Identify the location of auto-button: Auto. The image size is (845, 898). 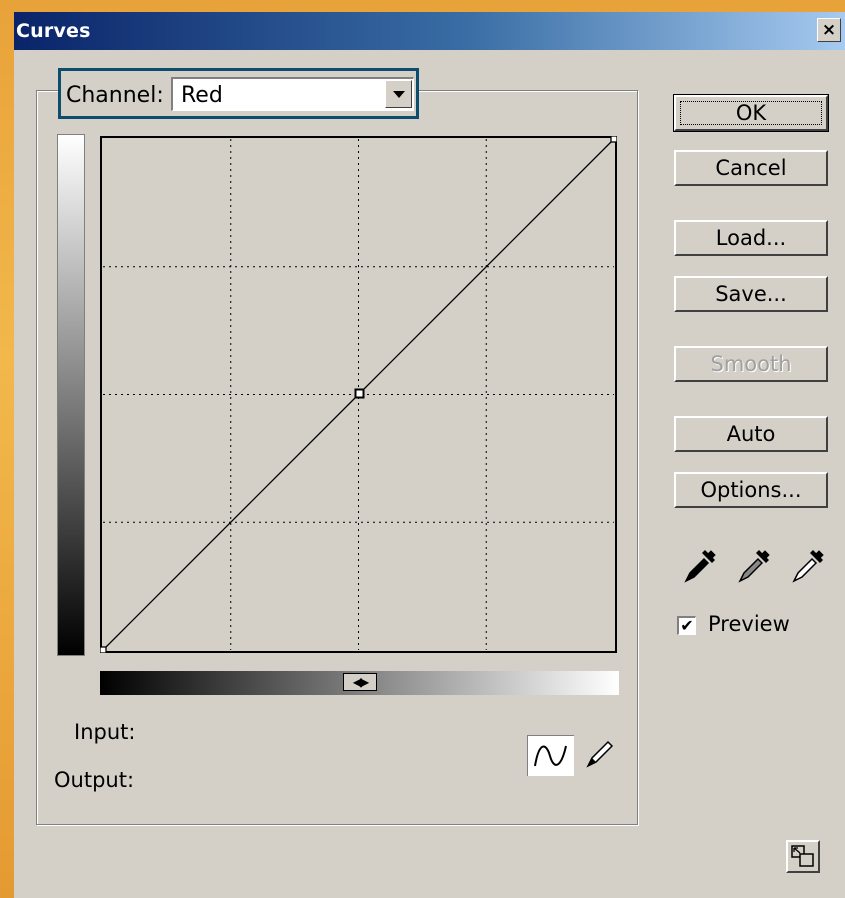
(751, 434).